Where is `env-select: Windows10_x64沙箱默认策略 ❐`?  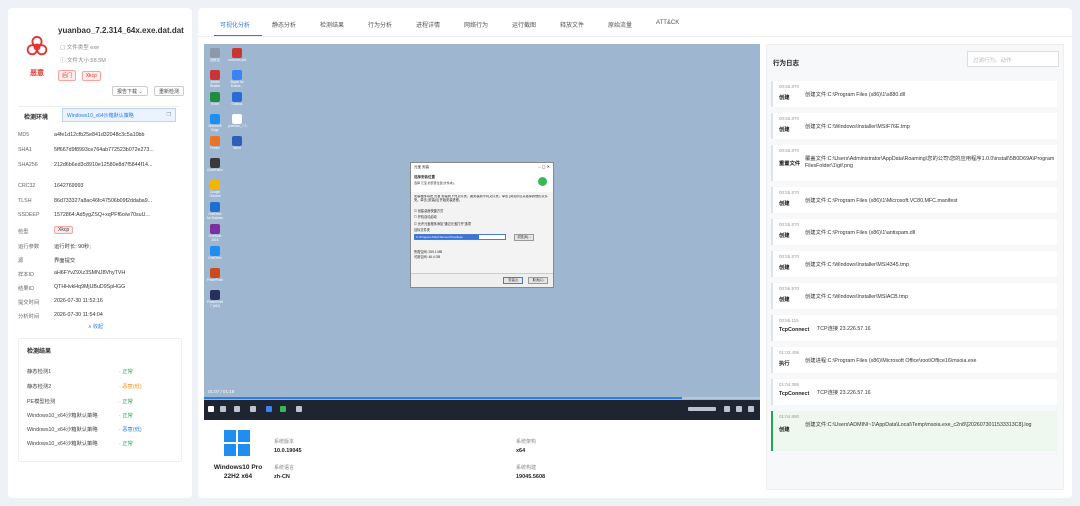
env-select: Windows10_x64沙箱默认策略 ❐ is located at coordinates (119, 115).